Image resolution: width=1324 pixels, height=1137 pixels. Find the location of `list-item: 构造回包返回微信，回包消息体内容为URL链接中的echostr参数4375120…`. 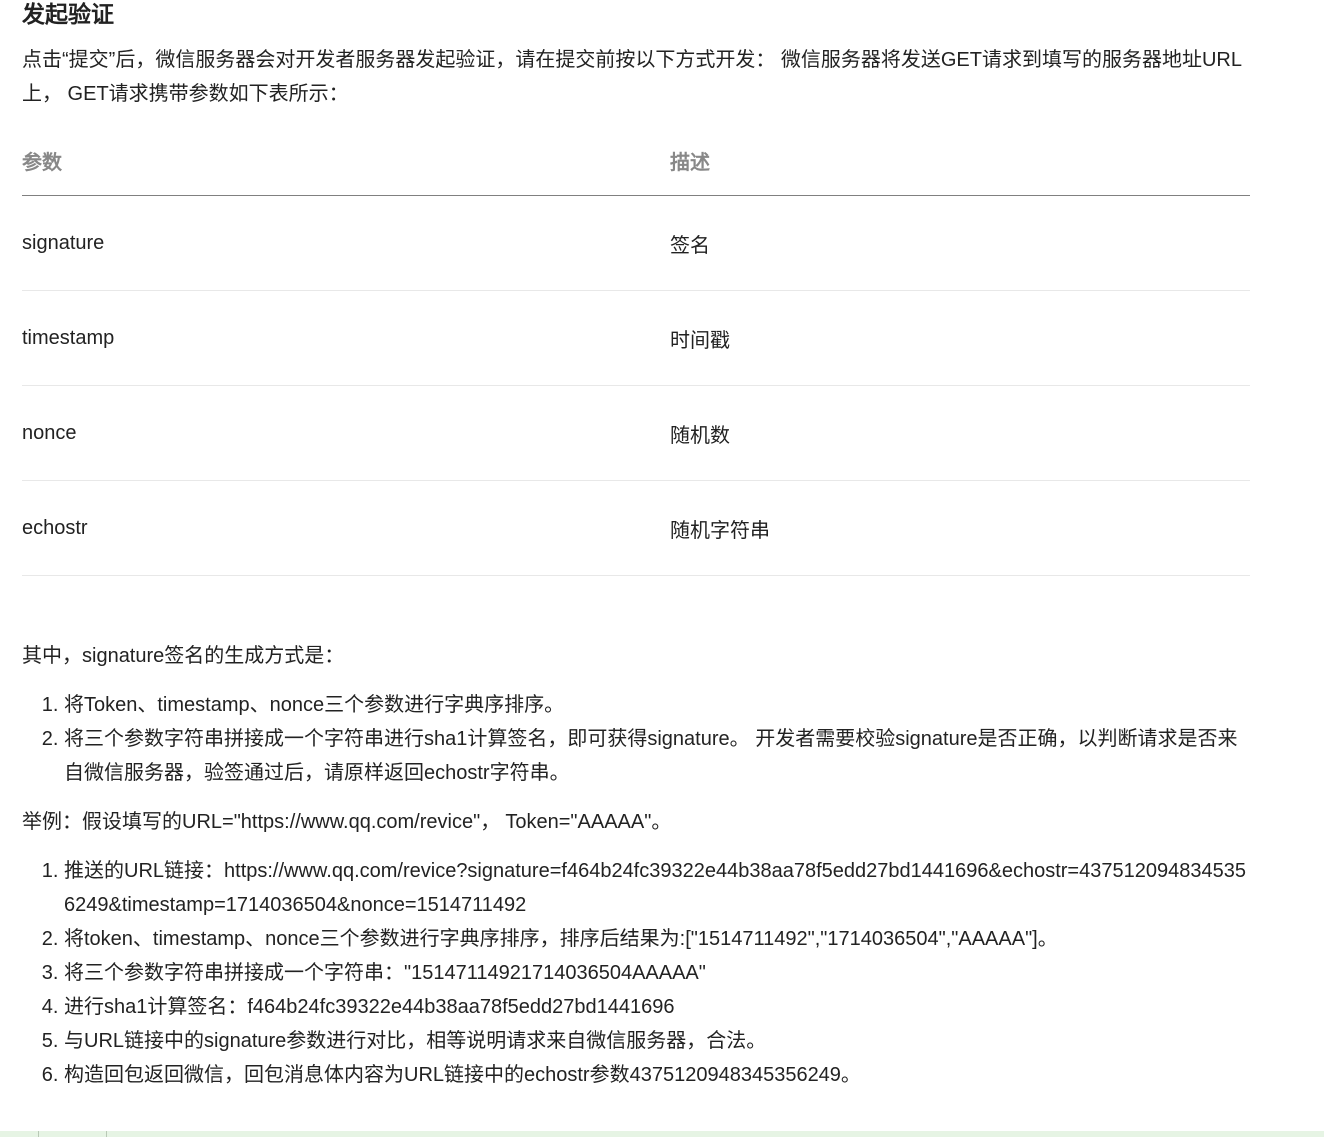

list-item: 构造回包返回微信，回包消息体内容为URL链接中的echostr参数4375120… is located at coordinates (657, 1075).